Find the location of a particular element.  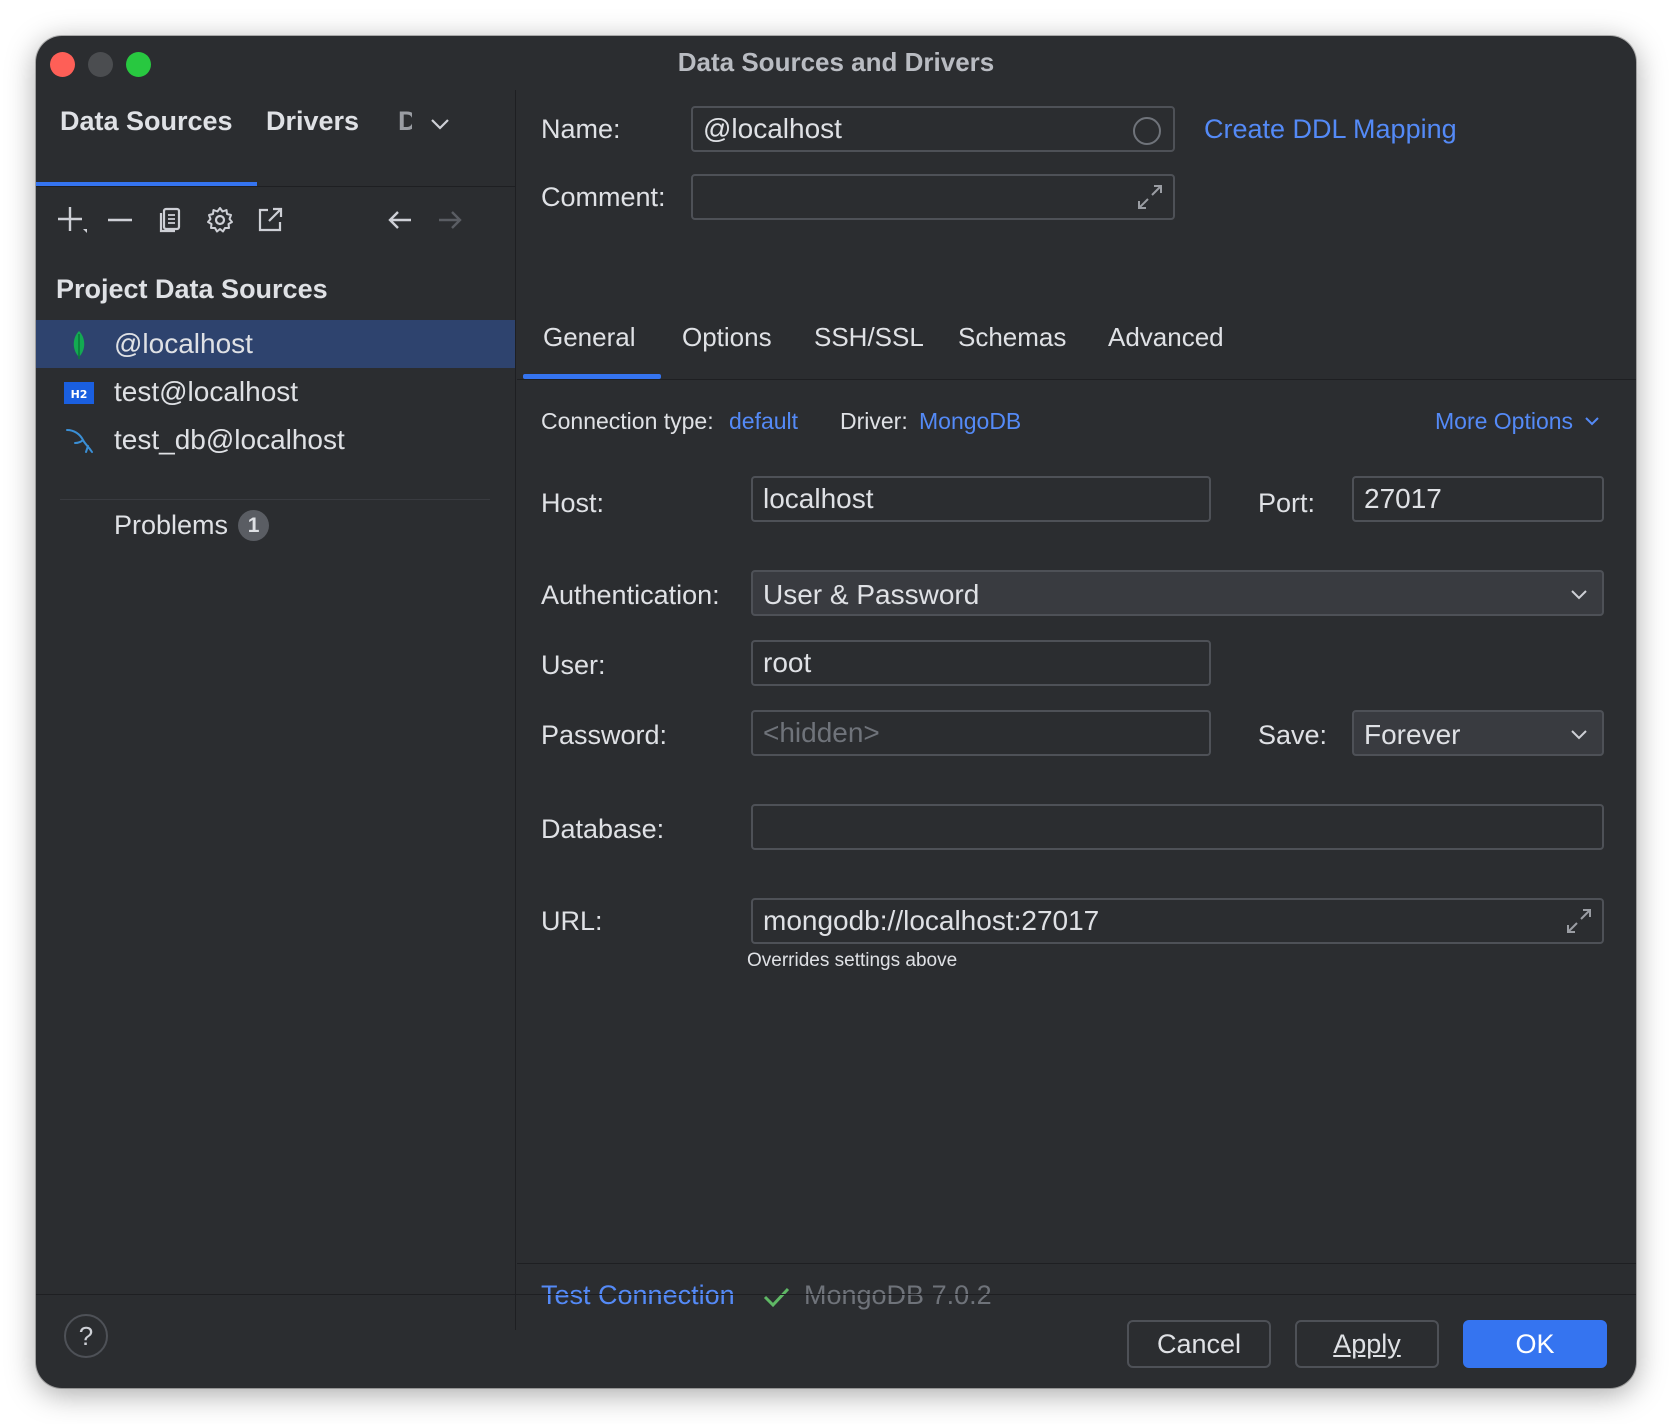

mongodb-leaf-icon is located at coordinates (79, 345).